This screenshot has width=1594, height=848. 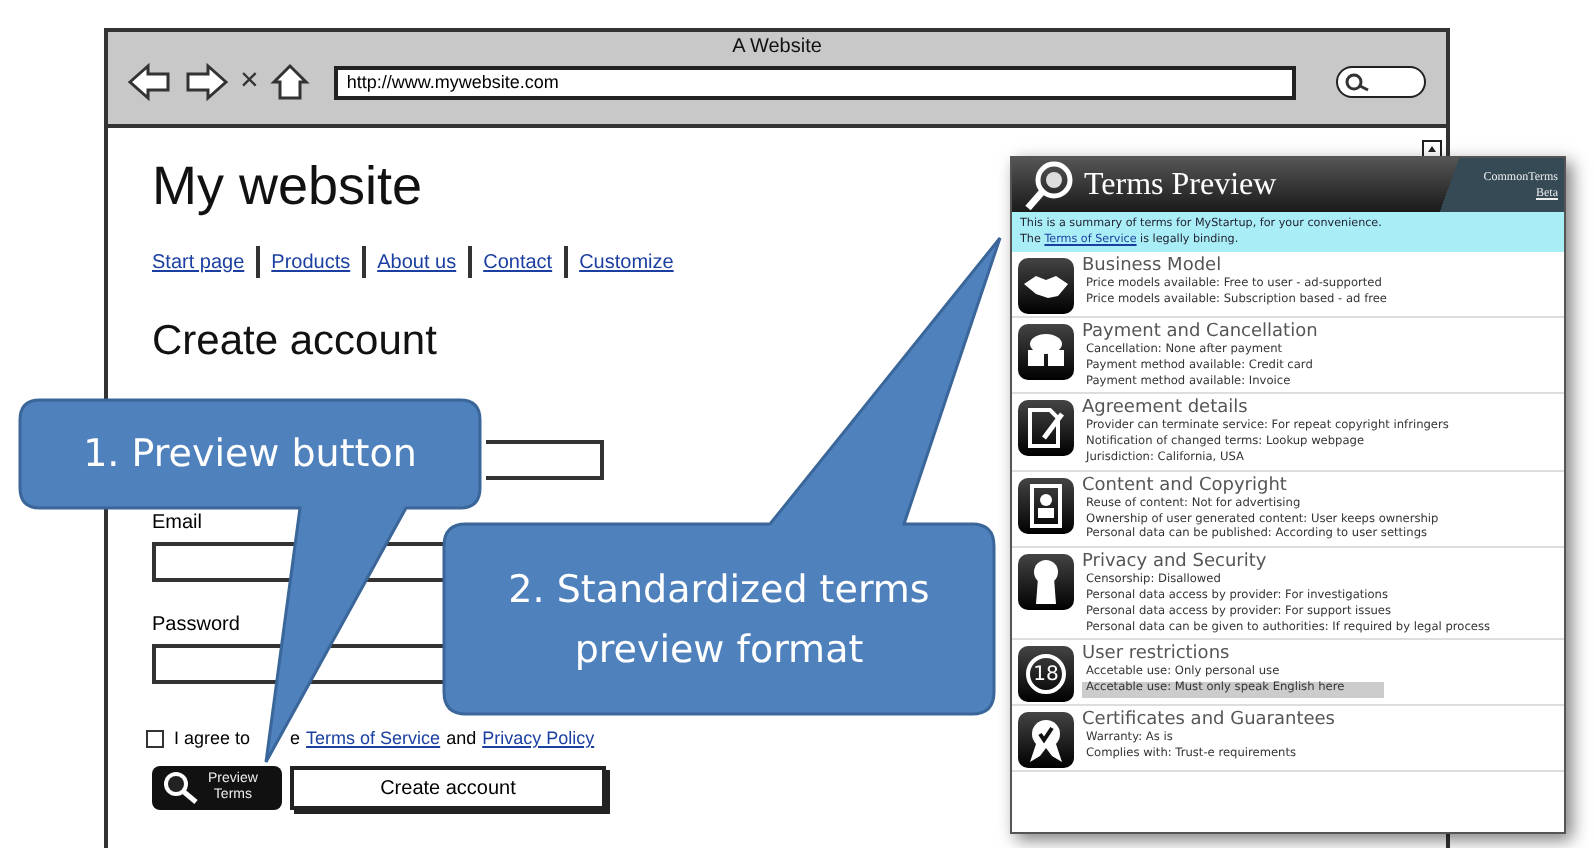 What do you see at coordinates (538, 738) in the screenshot?
I see `privacy-link: Privacy Policy` at bounding box center [538, 738].